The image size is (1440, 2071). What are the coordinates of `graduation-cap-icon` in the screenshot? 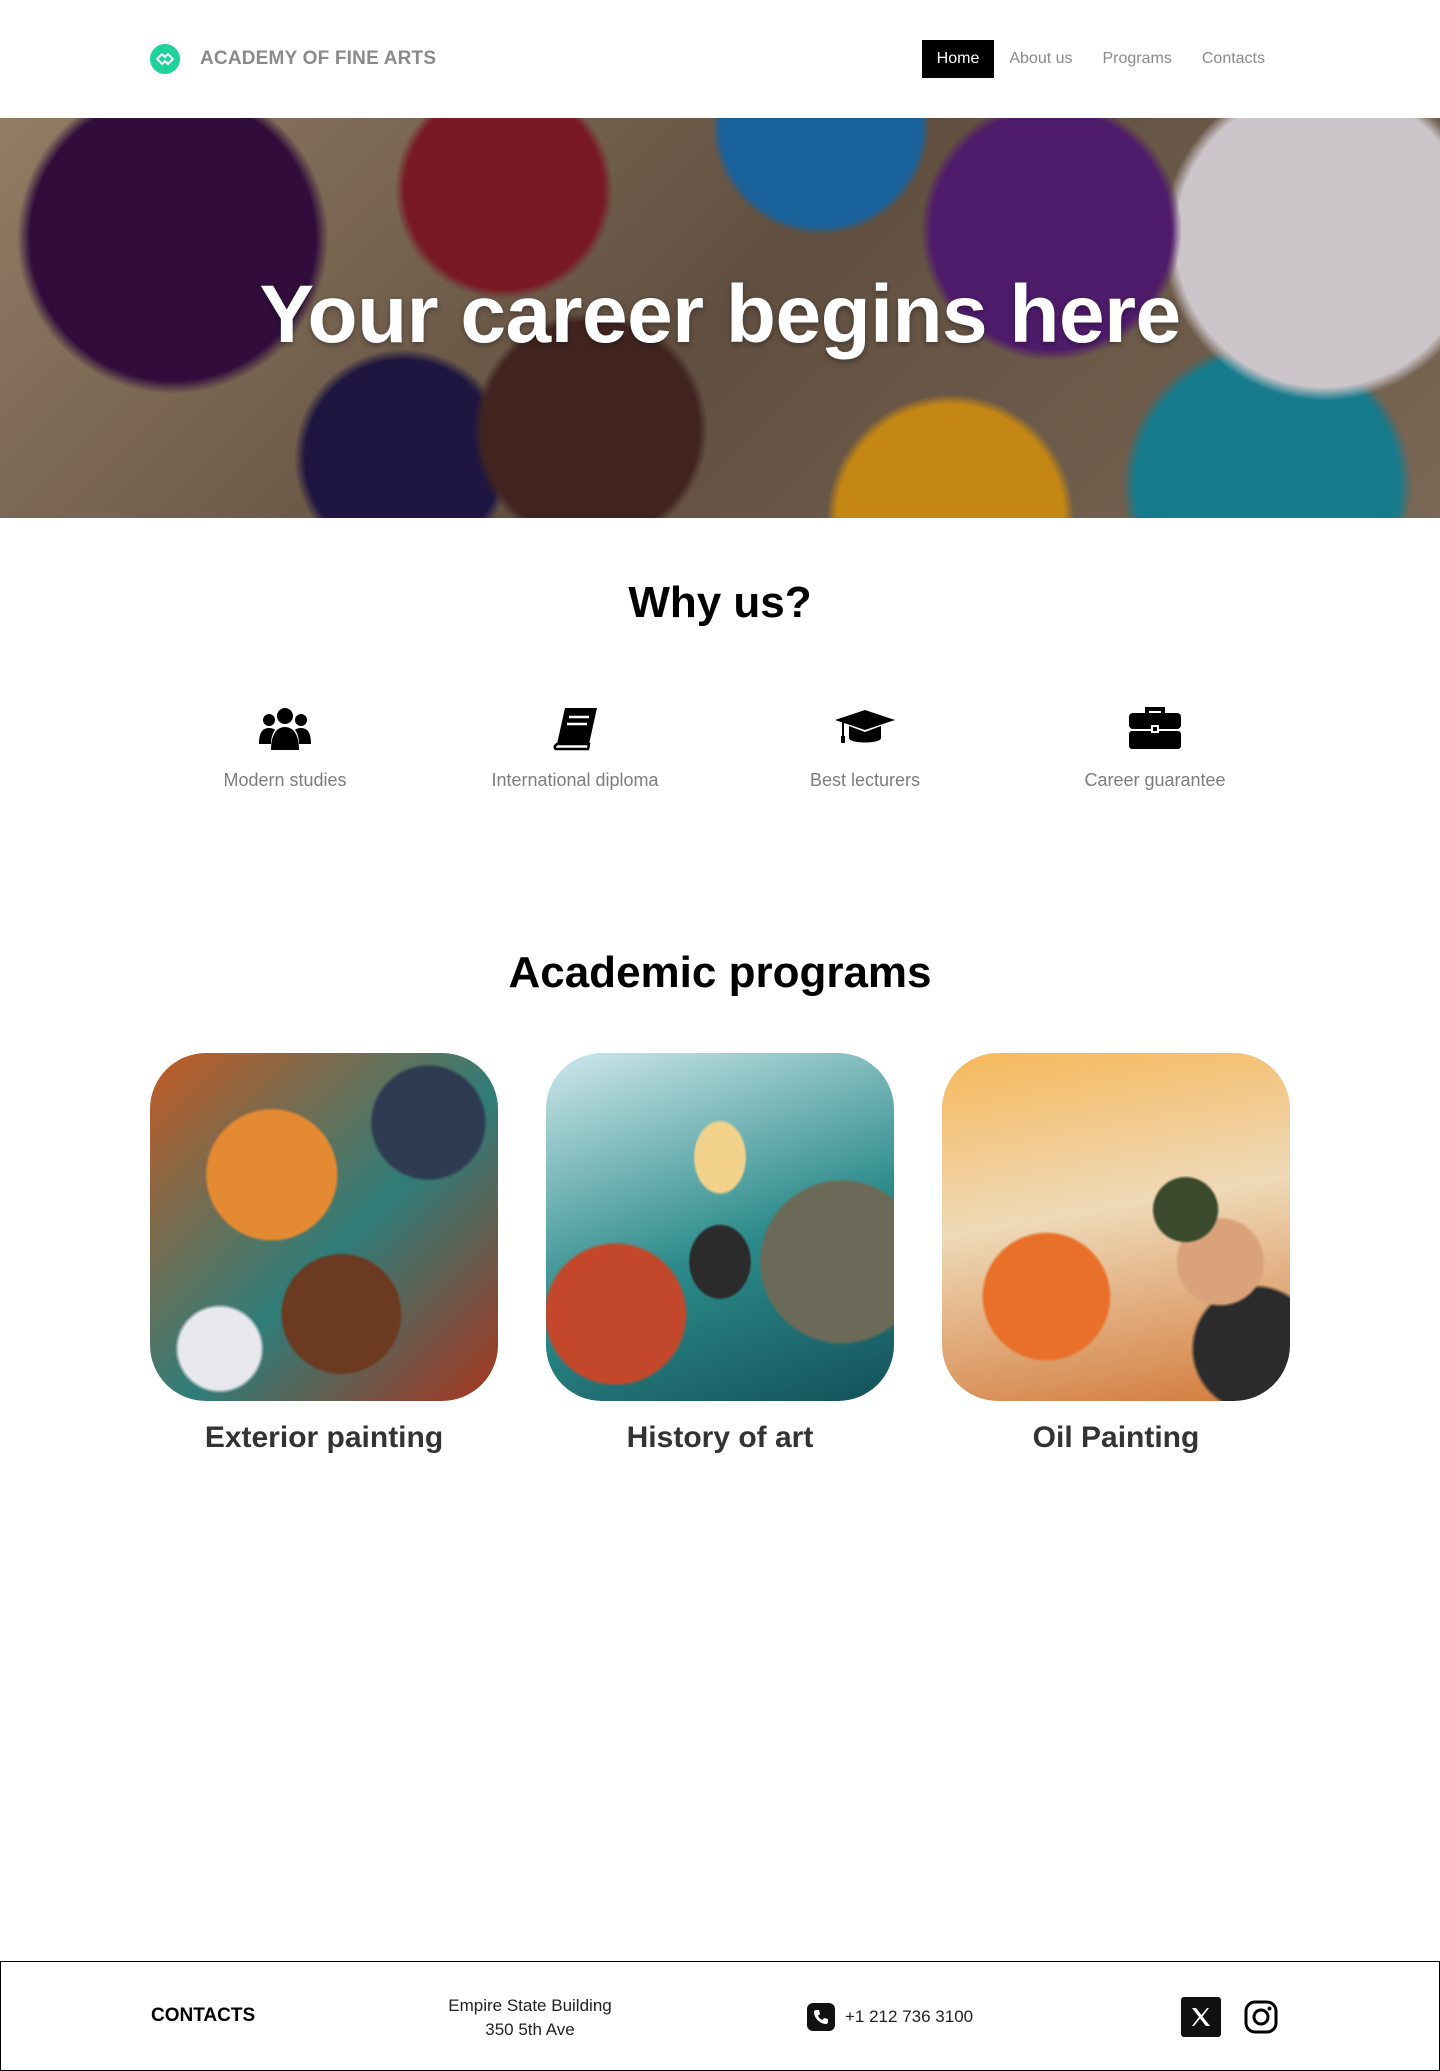 It's located at (865, 728).